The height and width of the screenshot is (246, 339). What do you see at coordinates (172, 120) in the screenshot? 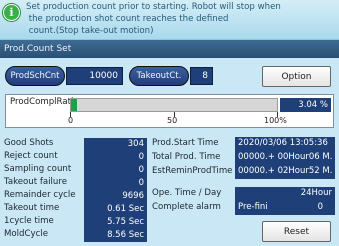
I see `tick-label-50: 50` at bounding box center [172, 120].